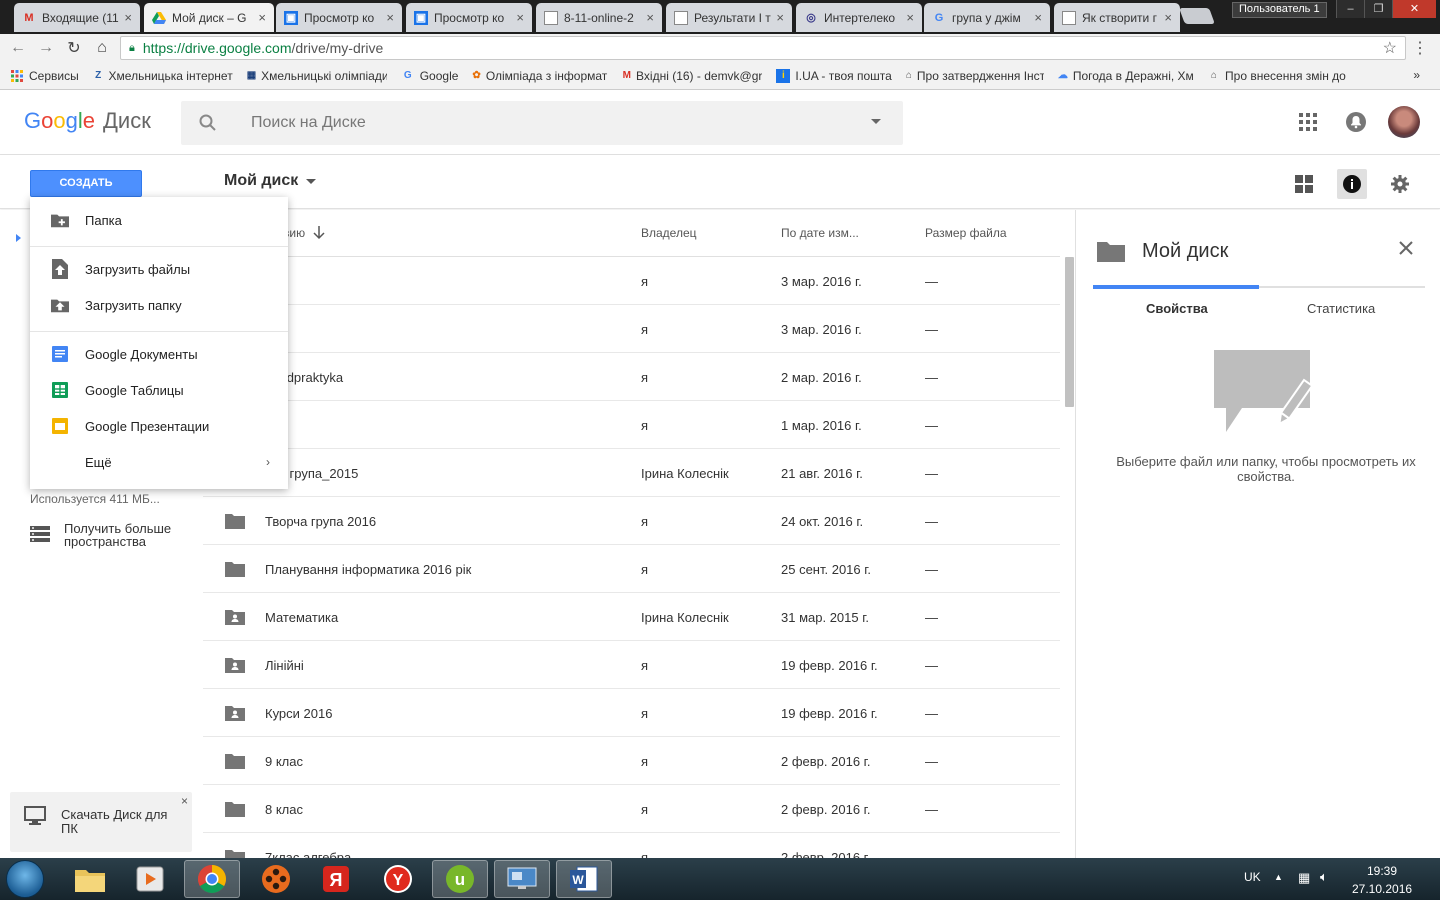 This screenshot has width=1440, height=900. Describe the element at coordinates (304, 233) in the screenshot. I see `column-name: вию` at that location.